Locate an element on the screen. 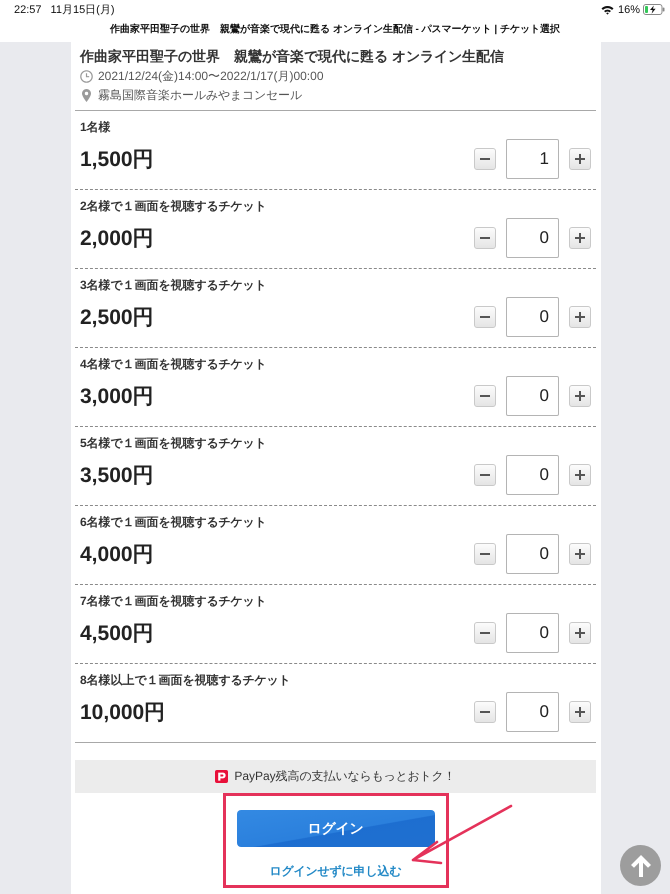 This screenshot has height=894, width=670. ticket-price: 4,500円 is located at coordinates (117, 634).